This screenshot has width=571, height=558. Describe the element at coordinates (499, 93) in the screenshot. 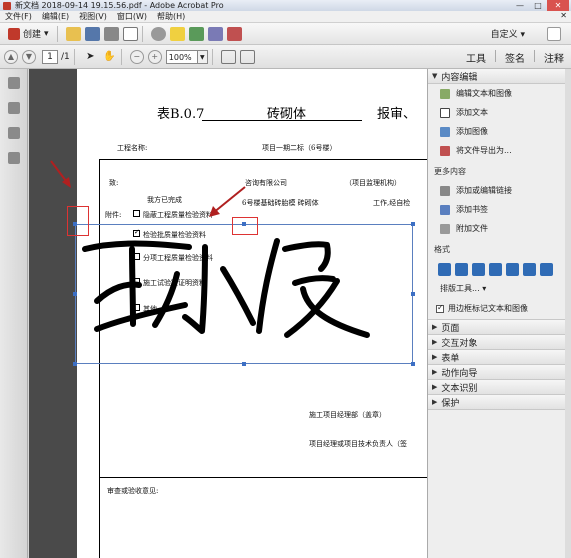

I see `tool-edit-text-image: 编辑文本和图像` at that location.